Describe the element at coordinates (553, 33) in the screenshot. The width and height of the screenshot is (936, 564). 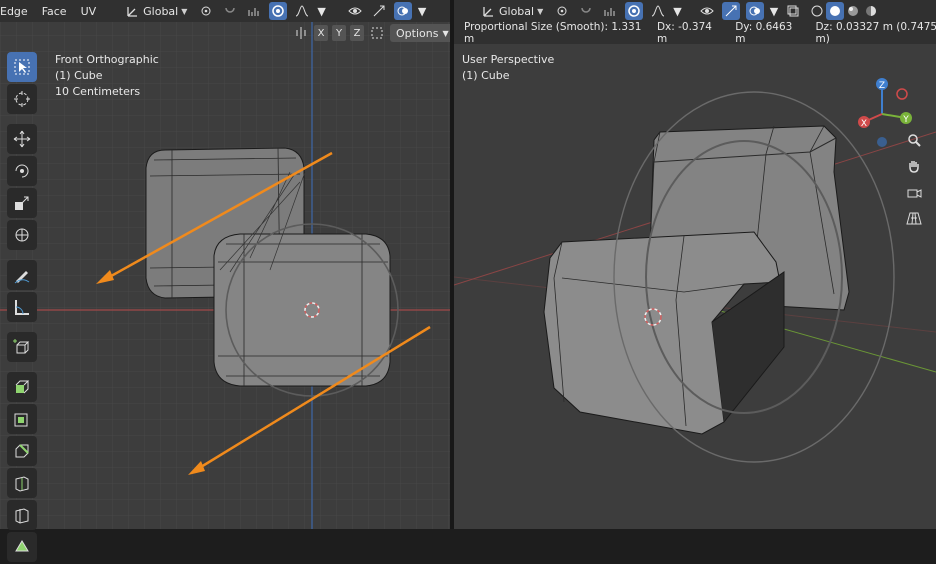
I see `proportional-size-readout: Proportional Size (Smooth): 1.331 m` at that location.